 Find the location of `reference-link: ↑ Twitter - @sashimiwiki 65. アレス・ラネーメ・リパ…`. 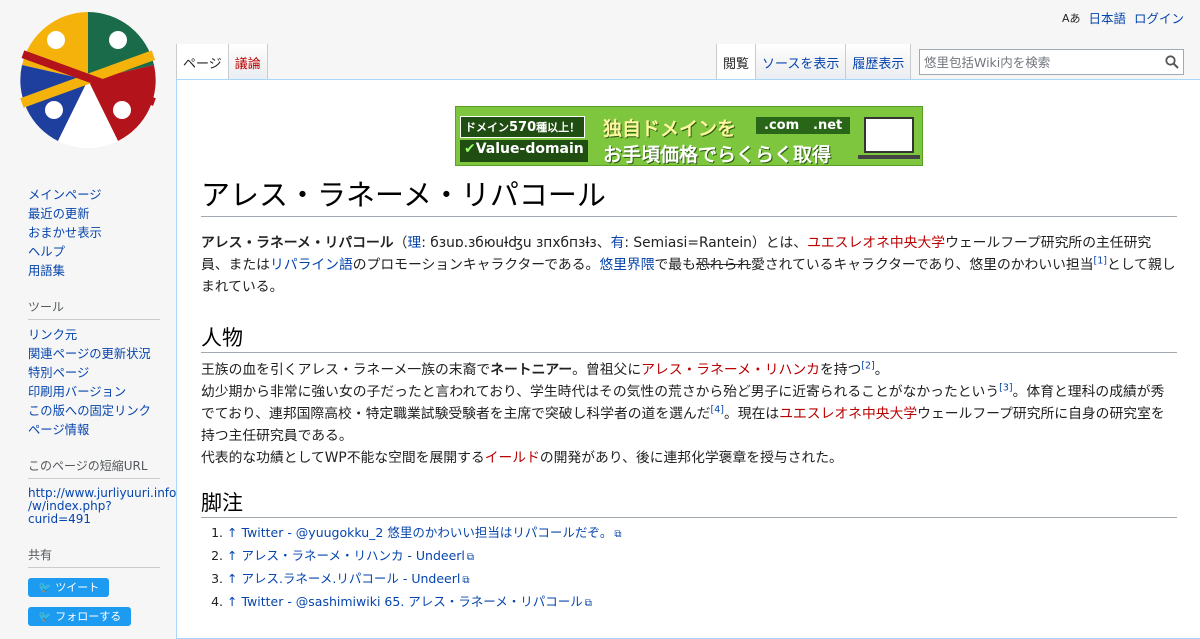

reference-link: ↑ Twitter - @sashimiwiki 65. アレス・ラネーメ・リパ… is located at coordinates (405, 601).